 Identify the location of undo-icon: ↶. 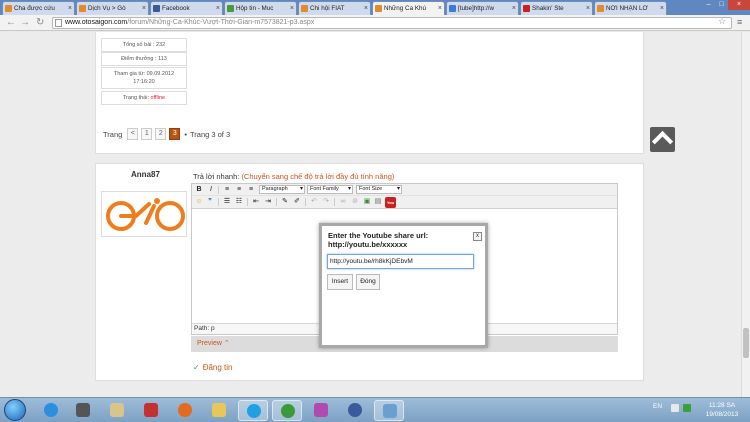
(314, 202).